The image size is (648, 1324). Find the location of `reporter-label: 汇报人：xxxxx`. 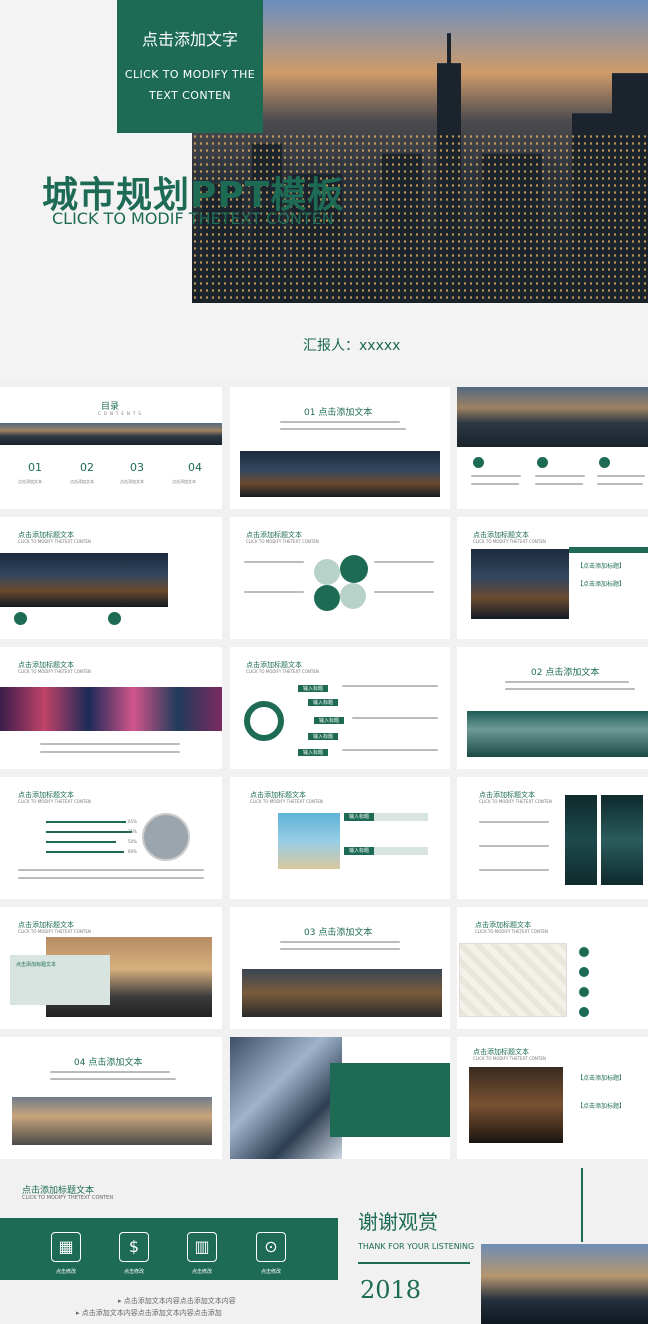

reporter-label: 汇报人：xxxxx is located at coordinates (352, 346).